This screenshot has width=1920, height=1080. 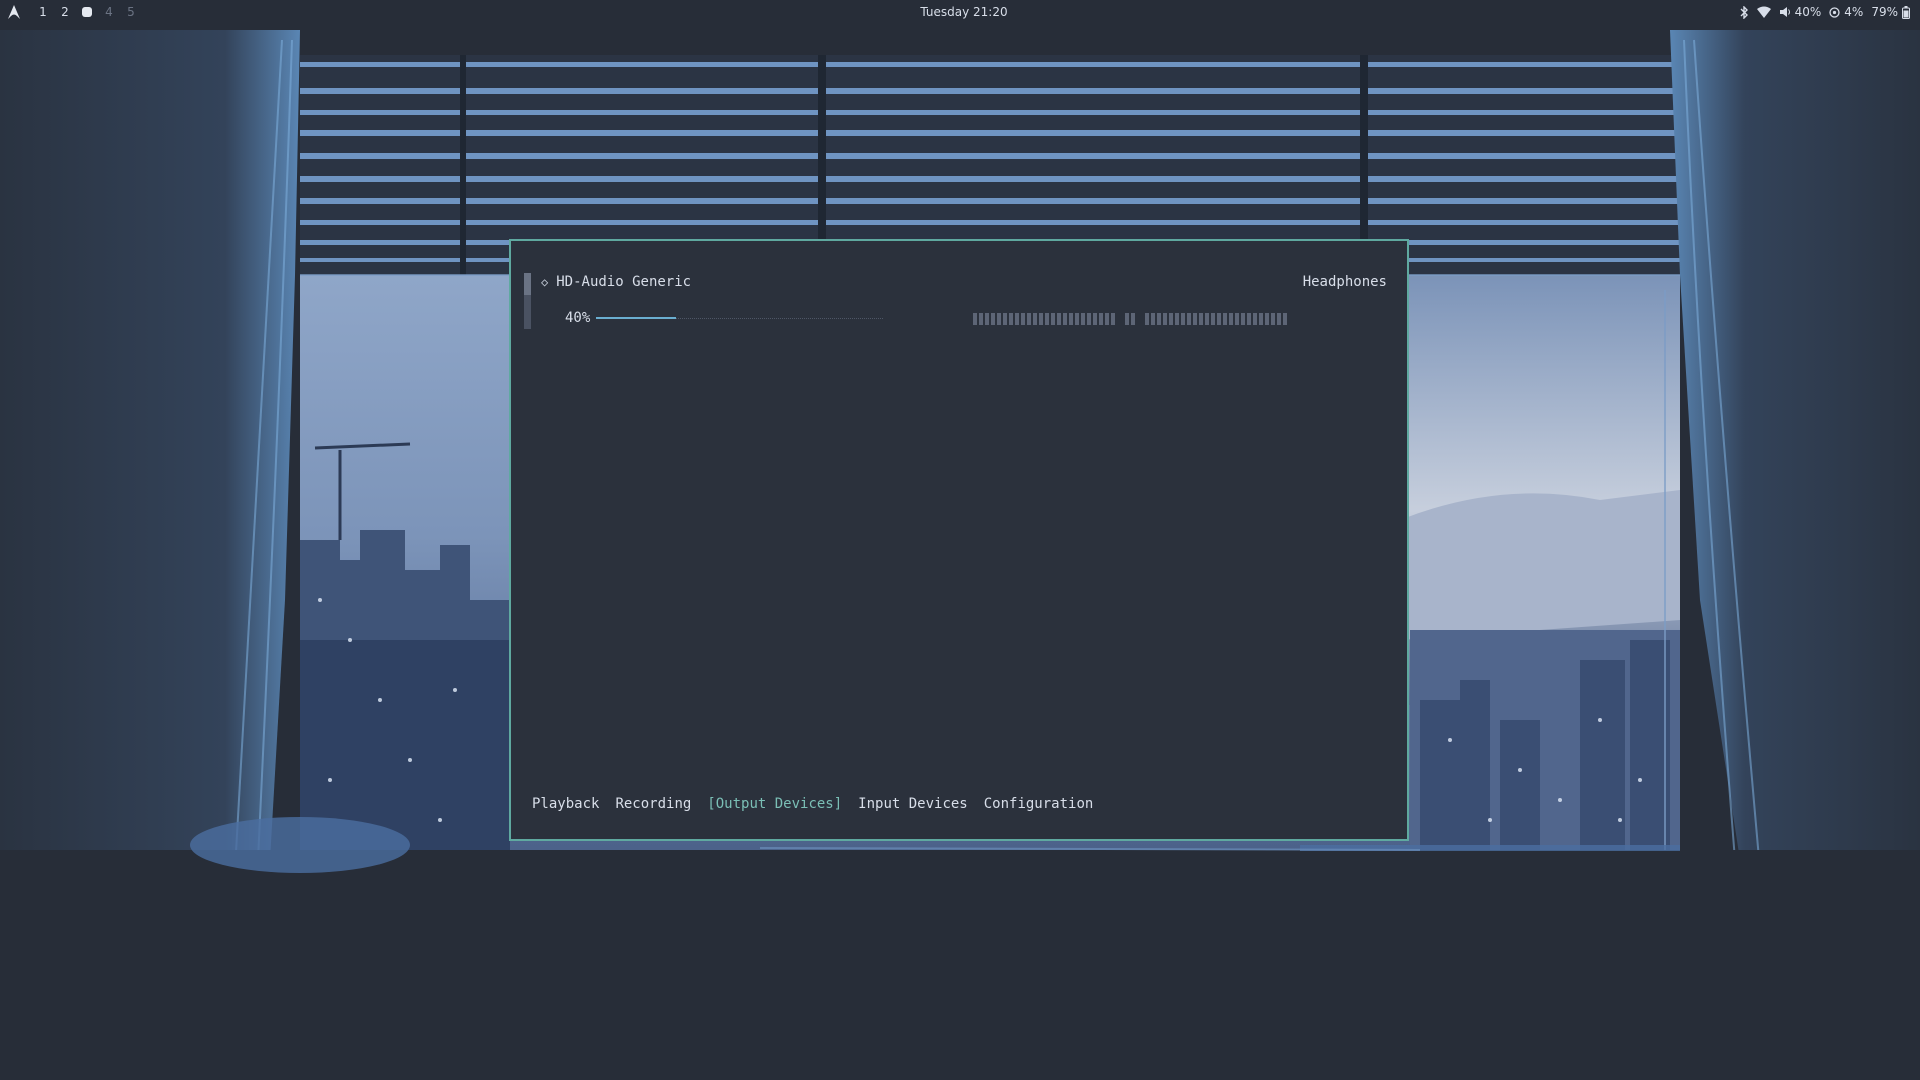 I want to click on top-bar: 1 2 4 5 Tuesday 21:20 40% 4% 79%, so click(x=960, y=13).